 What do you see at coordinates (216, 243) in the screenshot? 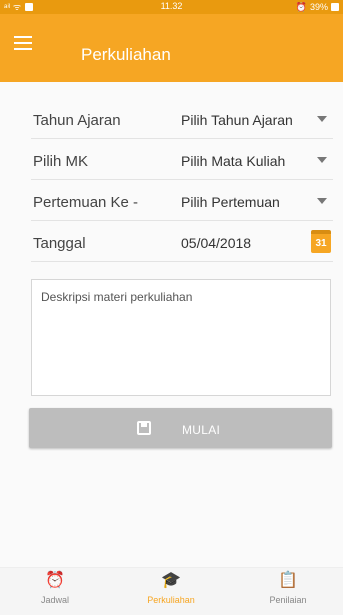
I see `date-value: 05/04/2018` at bounding box center [216, 243].